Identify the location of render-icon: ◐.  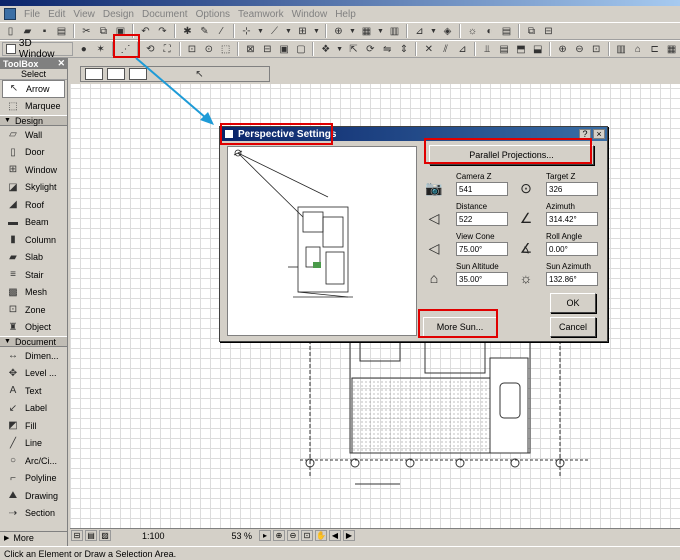
(489, 31).